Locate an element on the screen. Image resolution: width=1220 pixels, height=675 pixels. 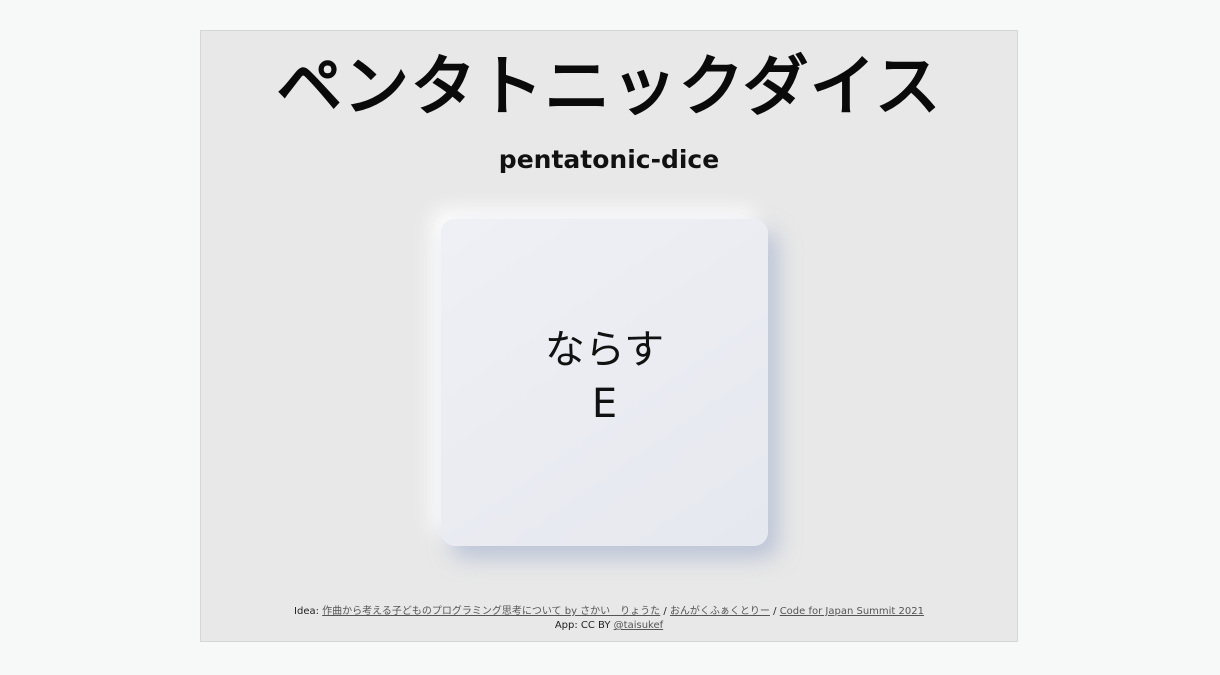
page-subtitle: pentatonic-dice is located at coordinates (609, 159).